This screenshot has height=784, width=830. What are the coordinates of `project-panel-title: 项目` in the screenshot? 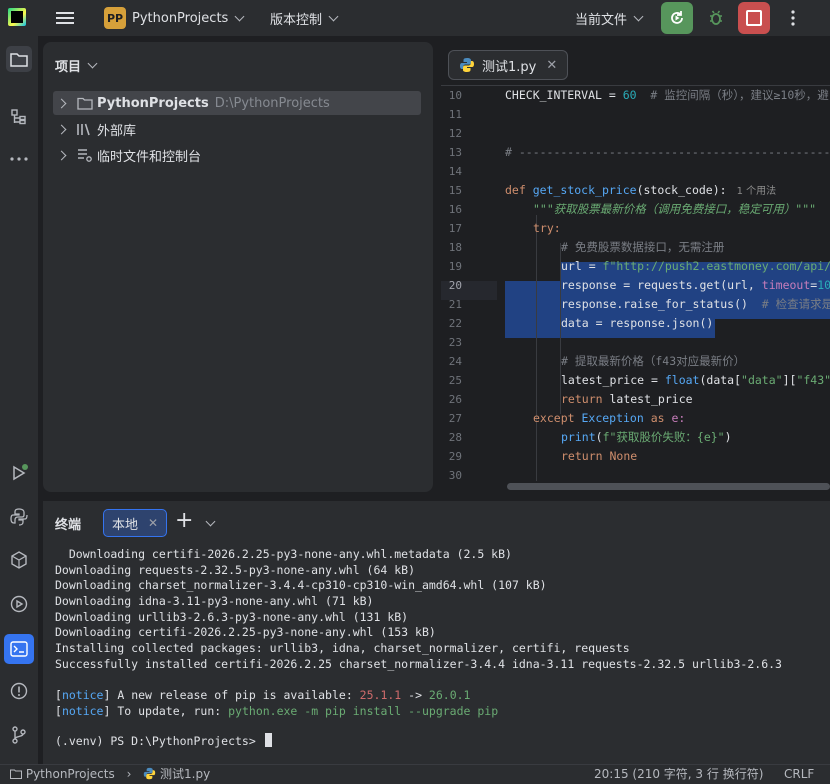 It's located at (68, 67).